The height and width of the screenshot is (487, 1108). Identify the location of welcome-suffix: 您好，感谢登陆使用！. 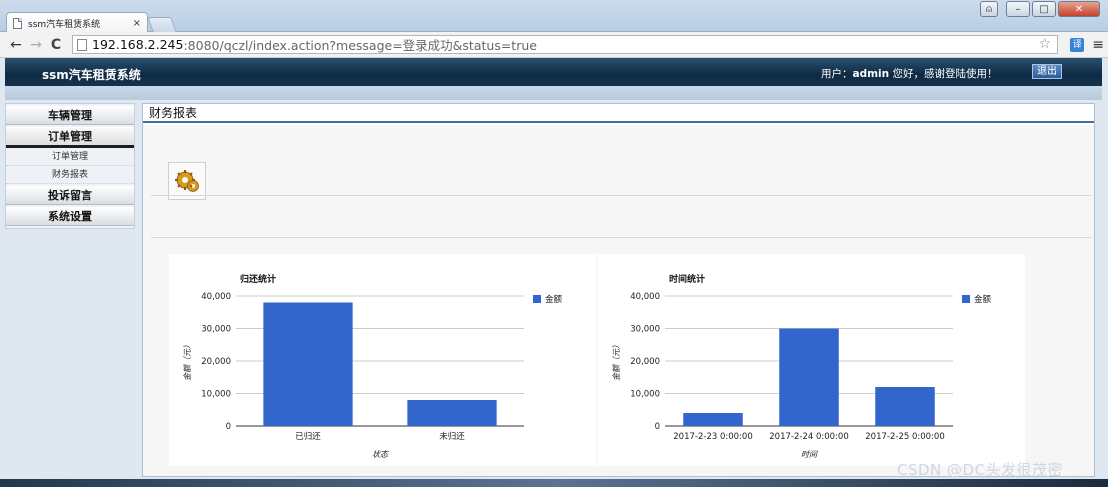
(943, 74).